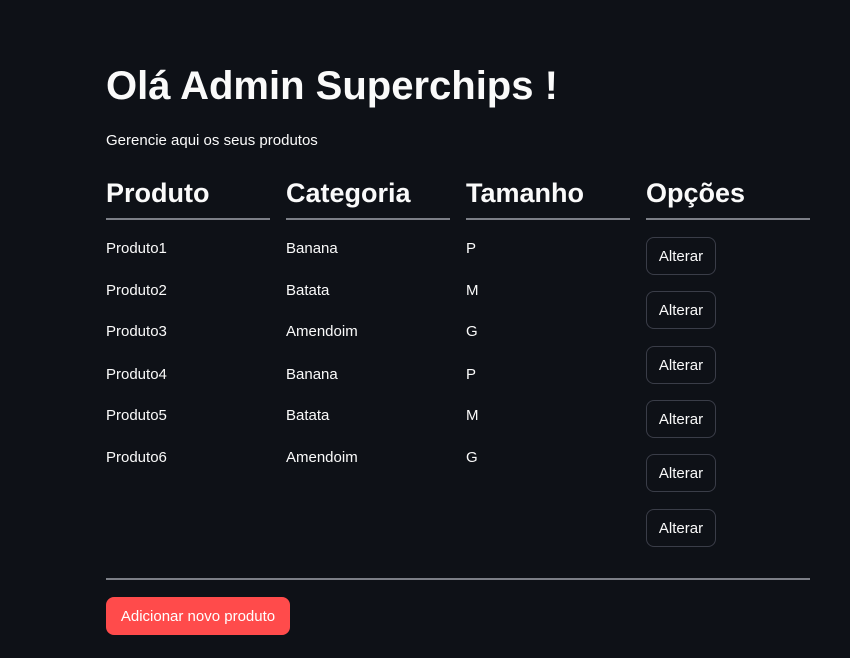 The height and width of the screenshot is (658, 850). I want to click on alterar-button-4: Alterar, so click(681, 419).